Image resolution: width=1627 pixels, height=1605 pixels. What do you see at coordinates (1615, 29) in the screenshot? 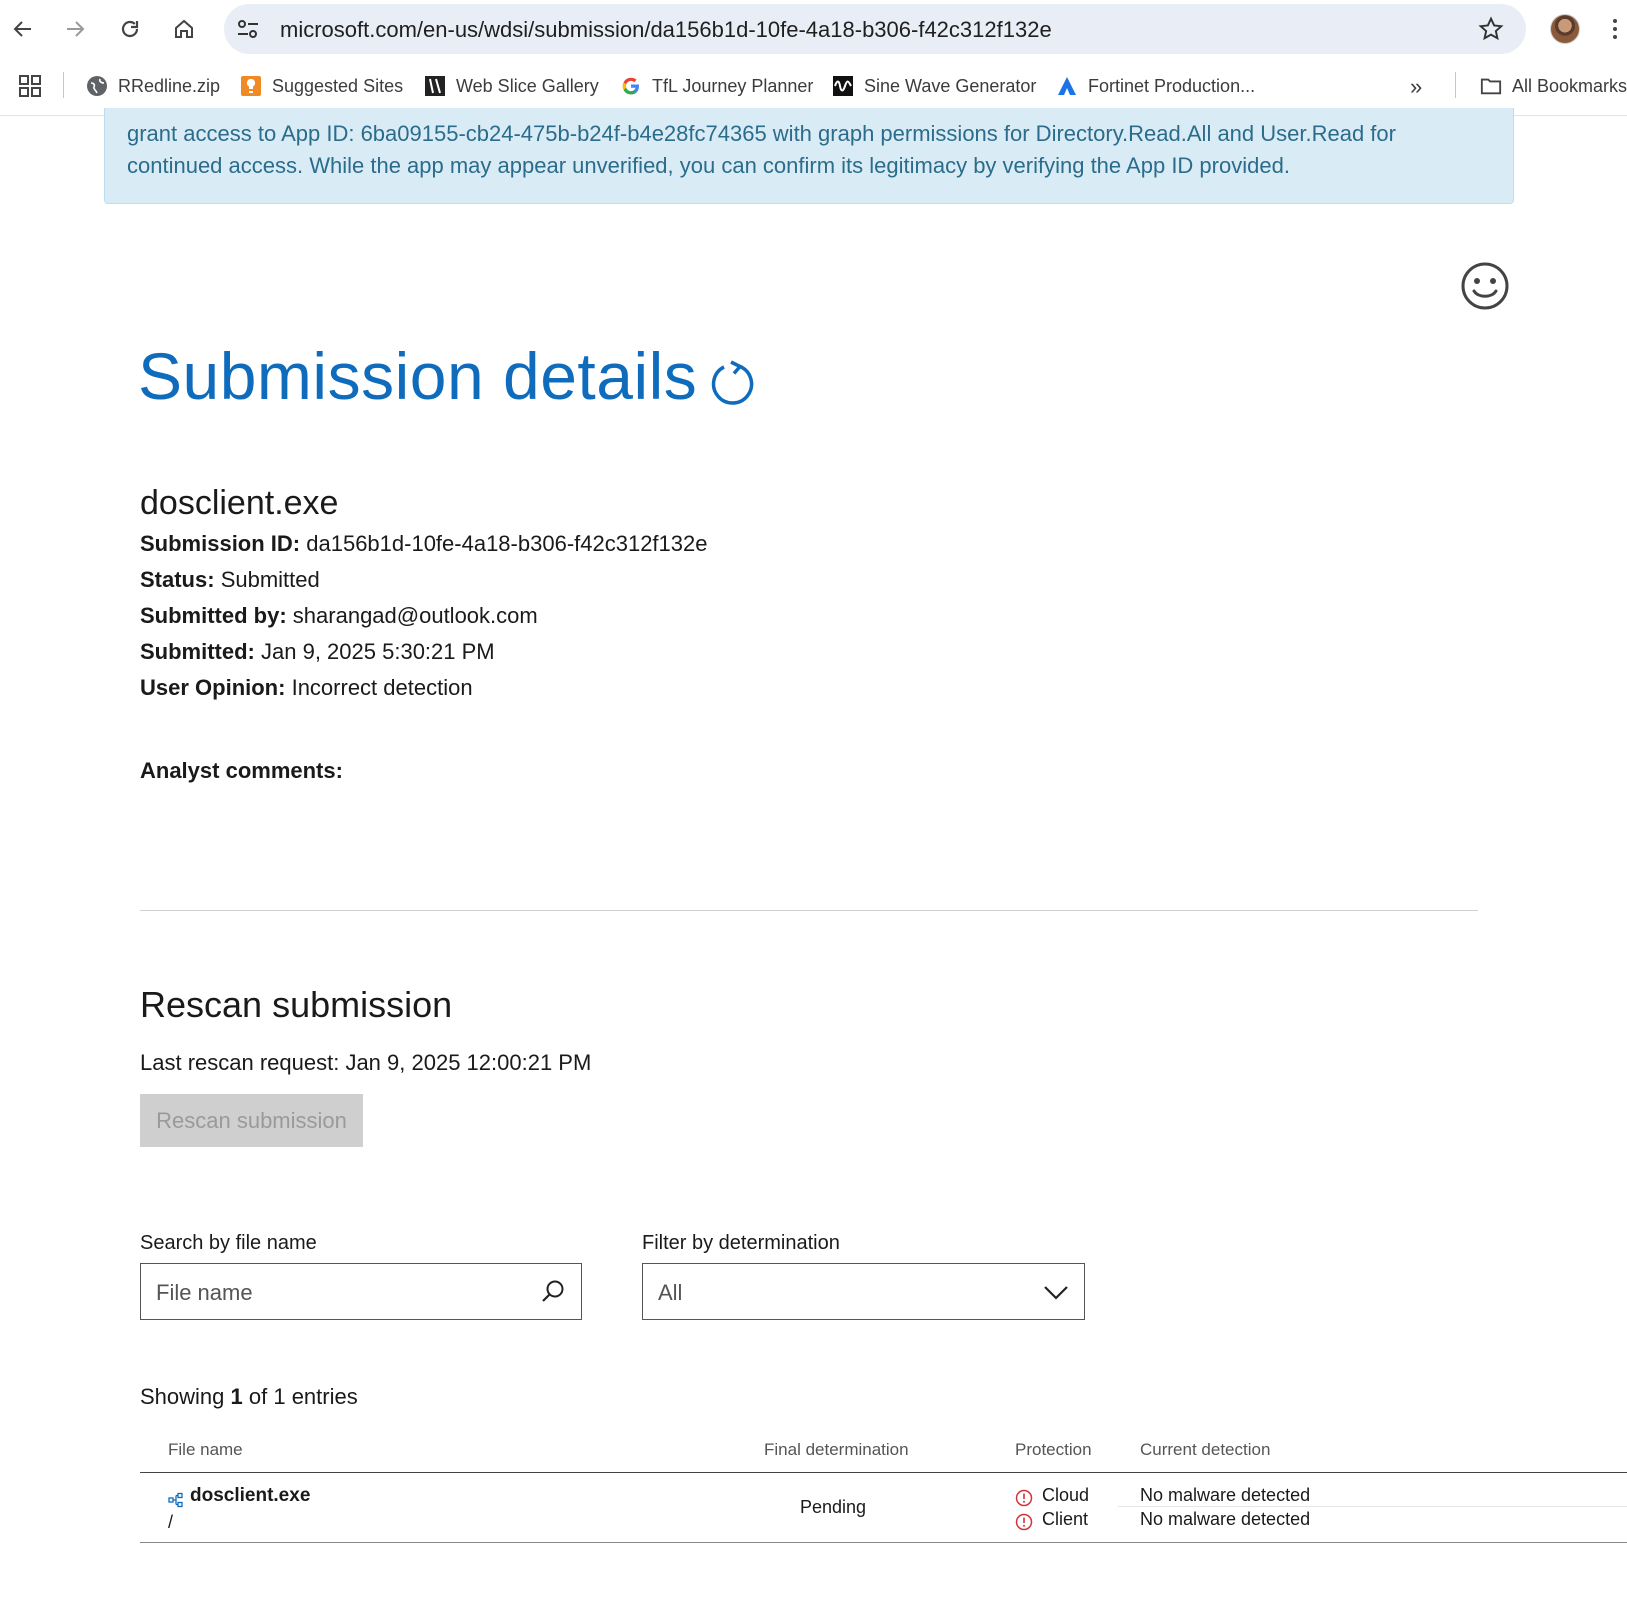
I see `browser-menu-icon` at bounding box center [1615, 29].